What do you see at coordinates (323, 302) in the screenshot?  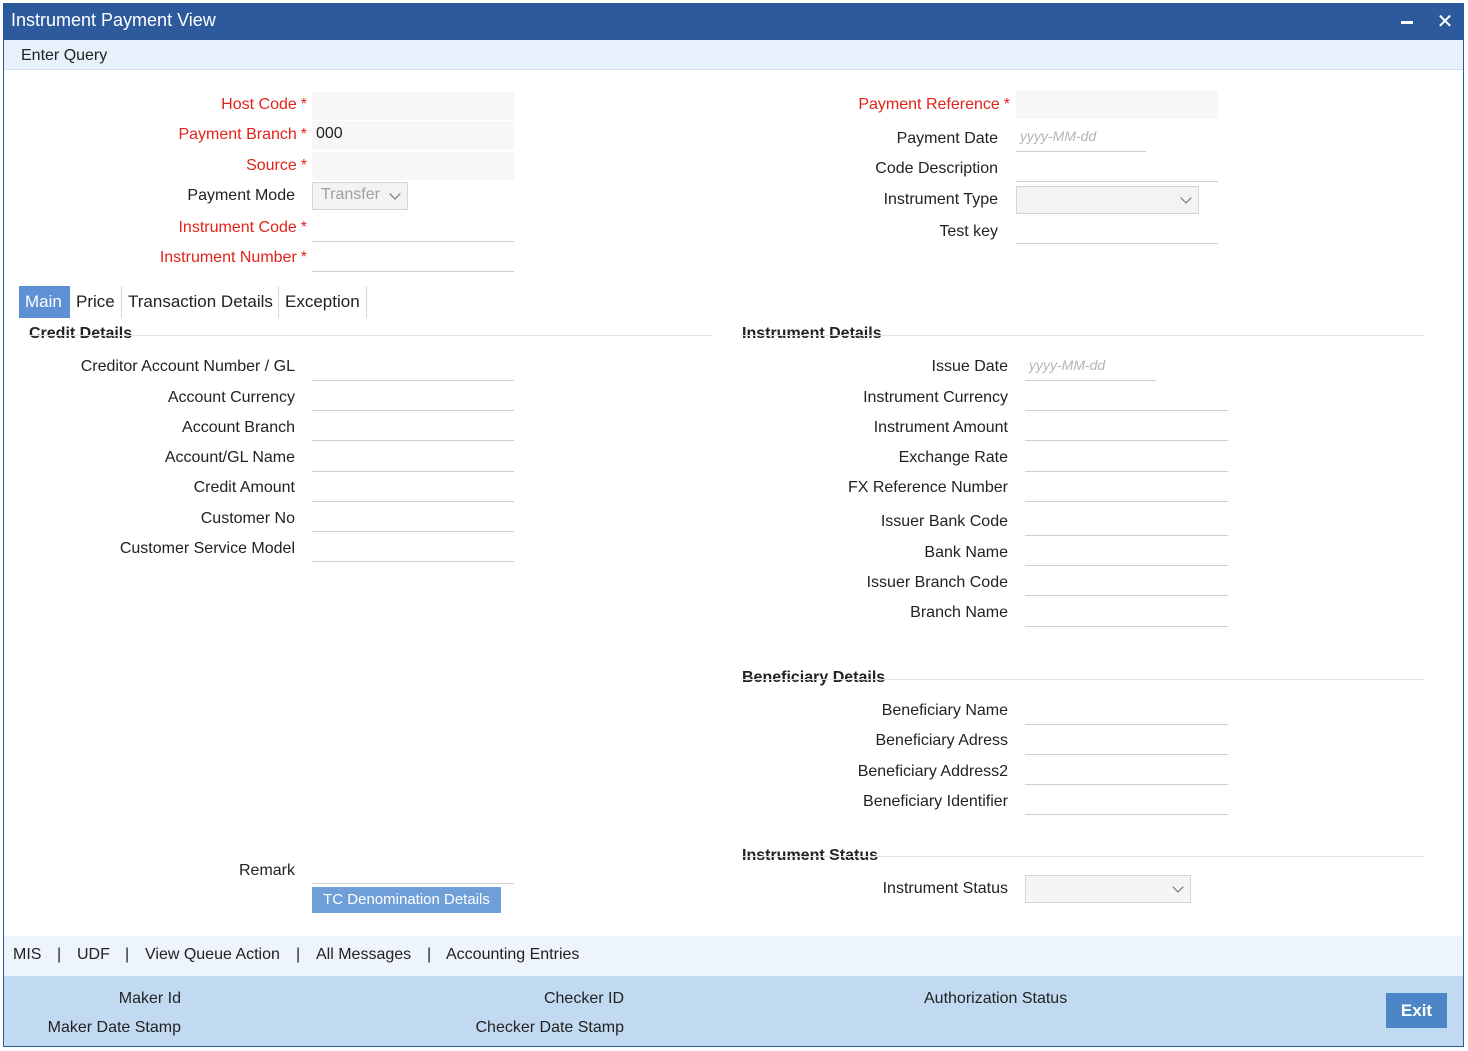 I see `tab-exception: Exception` at bounding box center [323, 302].